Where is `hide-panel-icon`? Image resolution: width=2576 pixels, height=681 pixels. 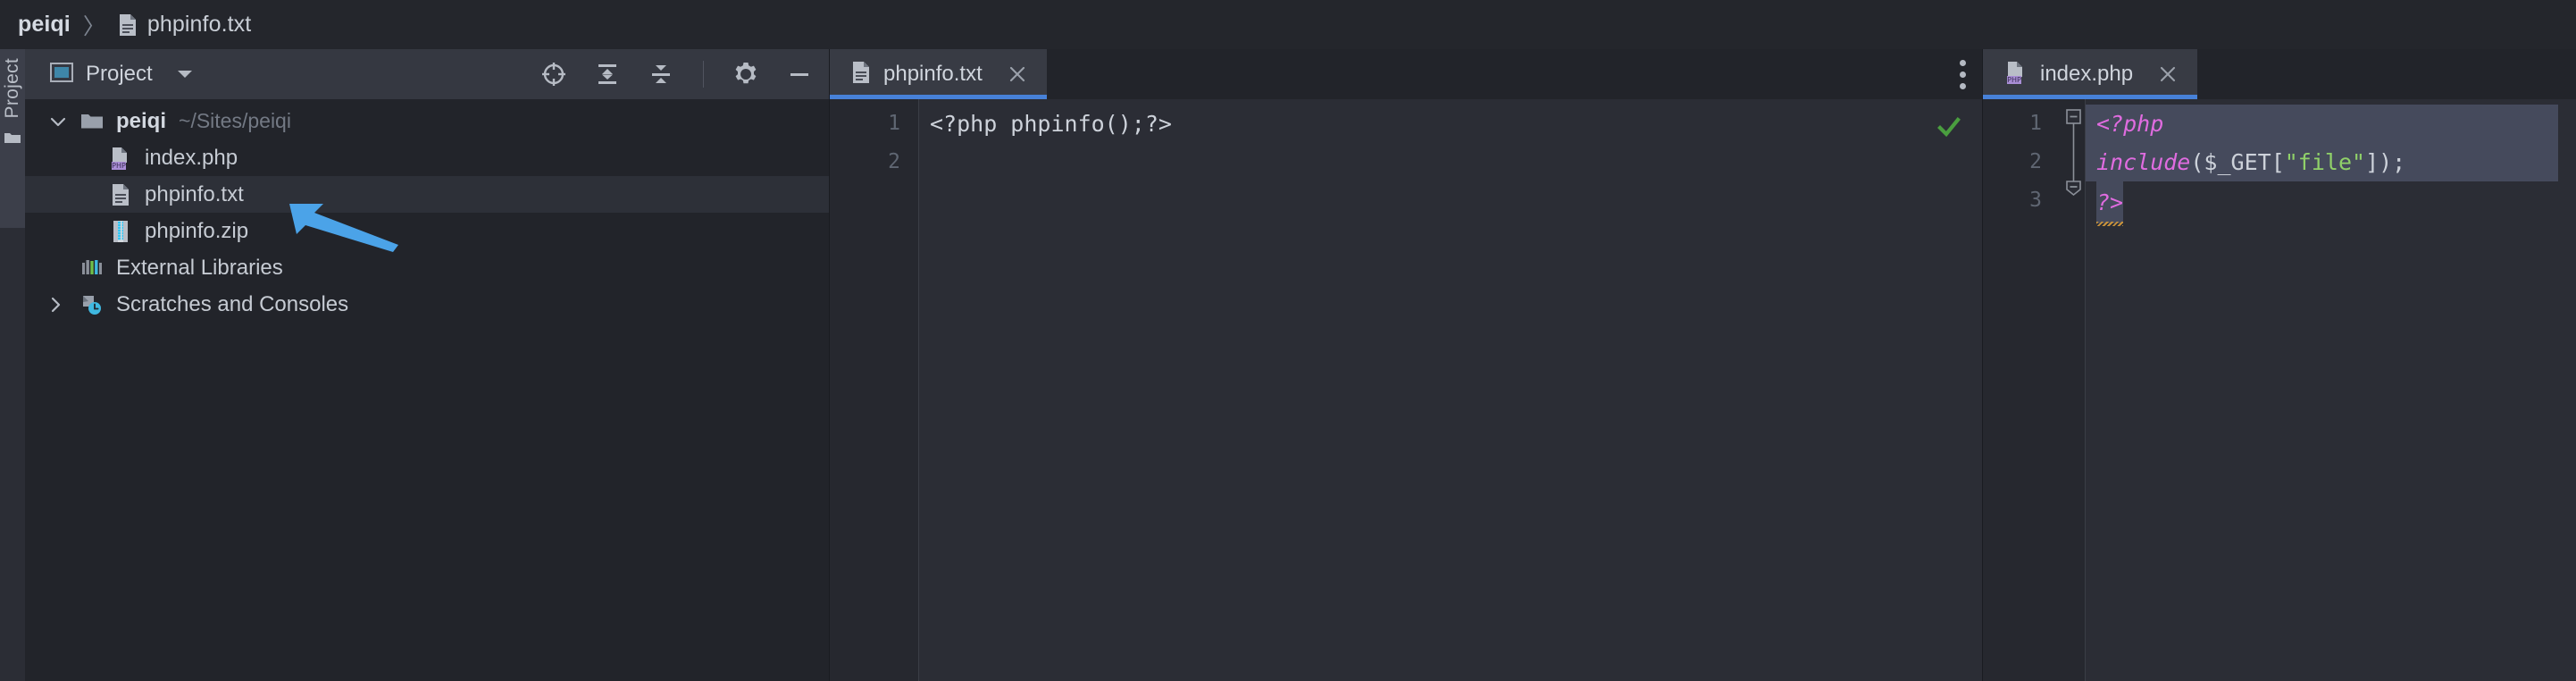
hide-panel-icon is located at coordinates (800, 74).